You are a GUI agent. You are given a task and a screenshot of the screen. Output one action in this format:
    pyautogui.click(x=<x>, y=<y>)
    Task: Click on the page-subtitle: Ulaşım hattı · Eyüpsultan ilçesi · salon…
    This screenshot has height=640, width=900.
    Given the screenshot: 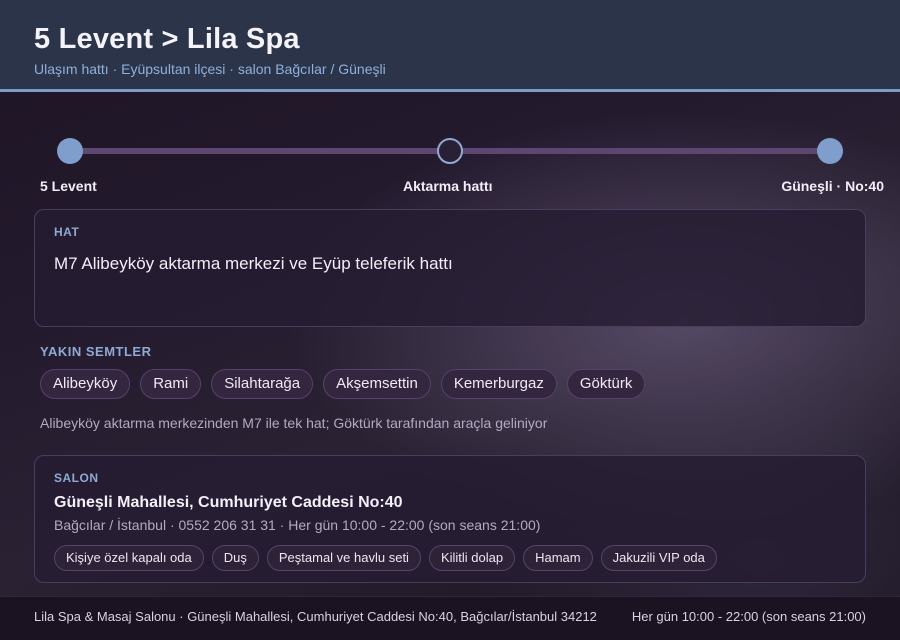 What is the action you would take?
    pyautogui.click(x=210, y=69)
    